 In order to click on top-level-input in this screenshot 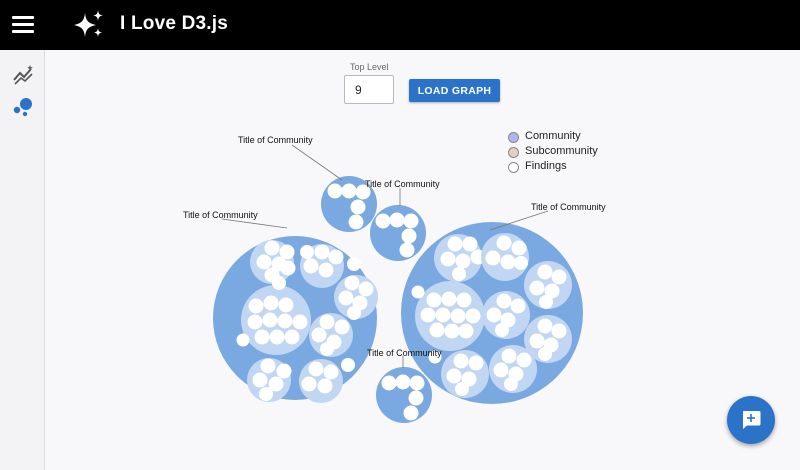, I will do `click(369, 89)`.